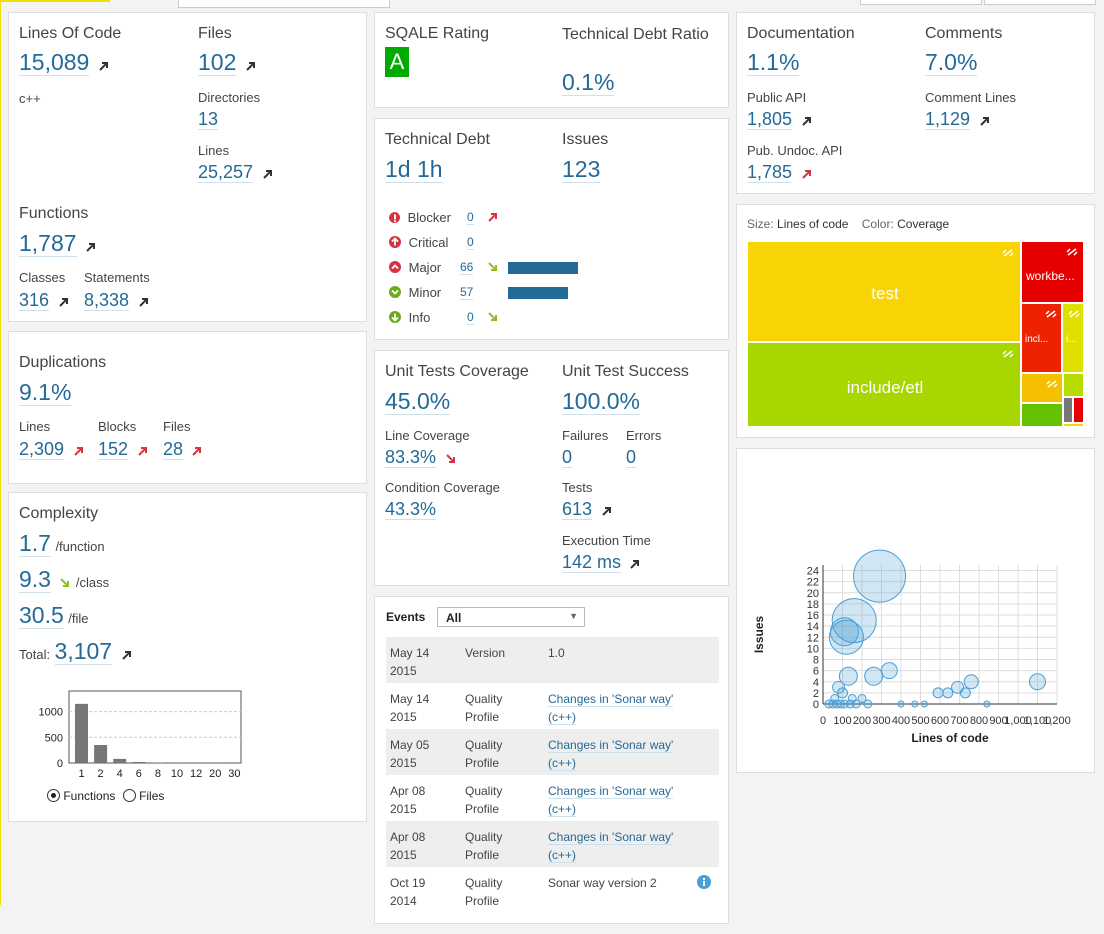 The width and height of the screenshot is (1104, 934). Describe the element at coordinates (770, 119) in the screenshot. I see `public-api-value: 1,805` at that location.